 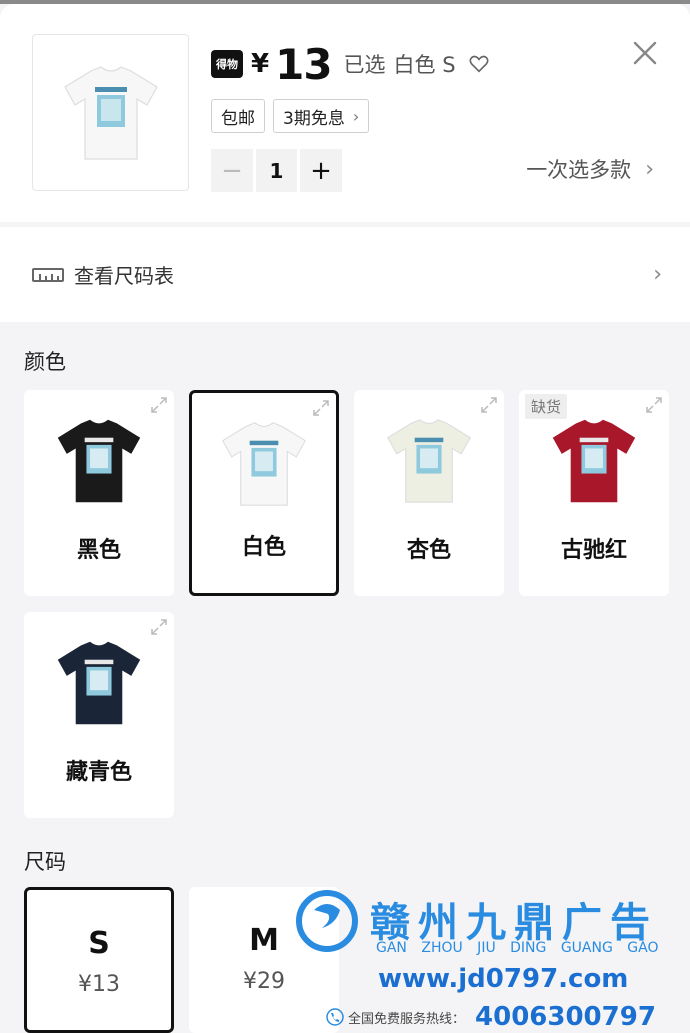 I want to click on price-value: 13, so click(x=303, y=64).